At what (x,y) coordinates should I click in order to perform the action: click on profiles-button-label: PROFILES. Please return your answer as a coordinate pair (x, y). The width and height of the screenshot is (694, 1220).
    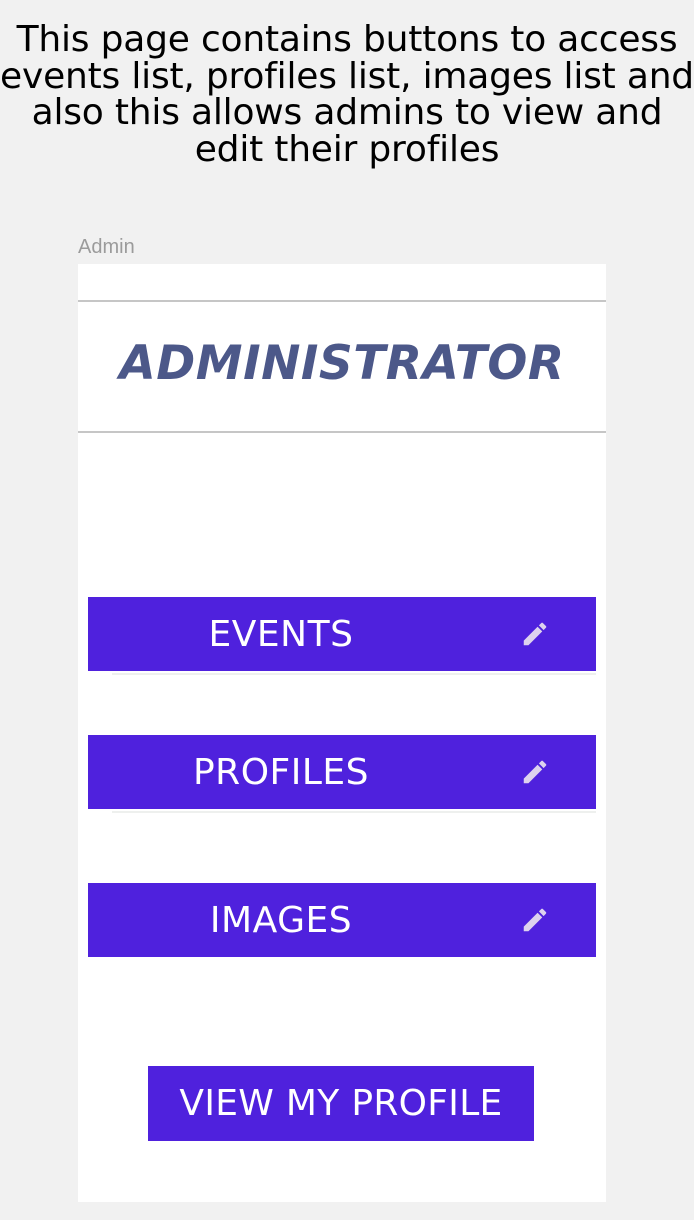
    Looking at the image, I should click on (281, 772).